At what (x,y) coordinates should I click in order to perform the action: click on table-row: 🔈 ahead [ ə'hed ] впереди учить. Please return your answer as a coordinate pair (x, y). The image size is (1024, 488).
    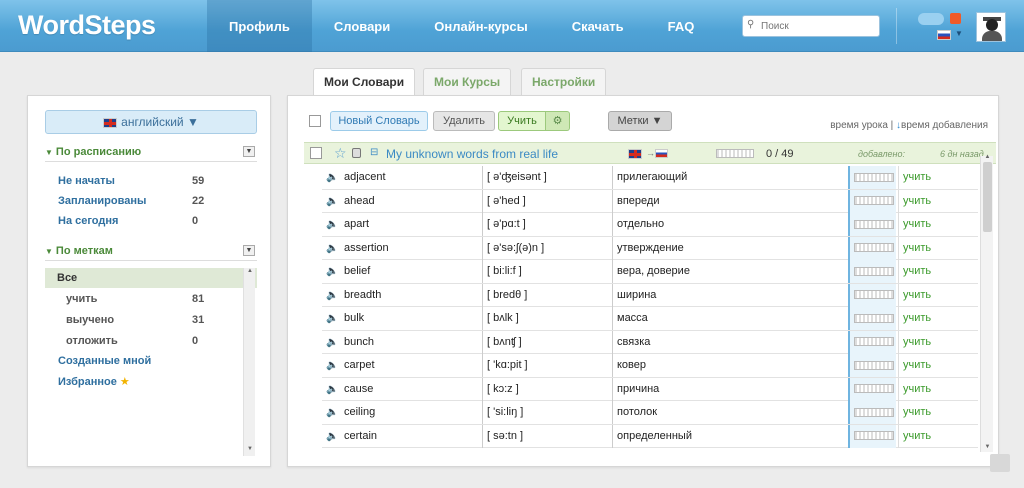
    Looking at the image, I should click on (650, 201).